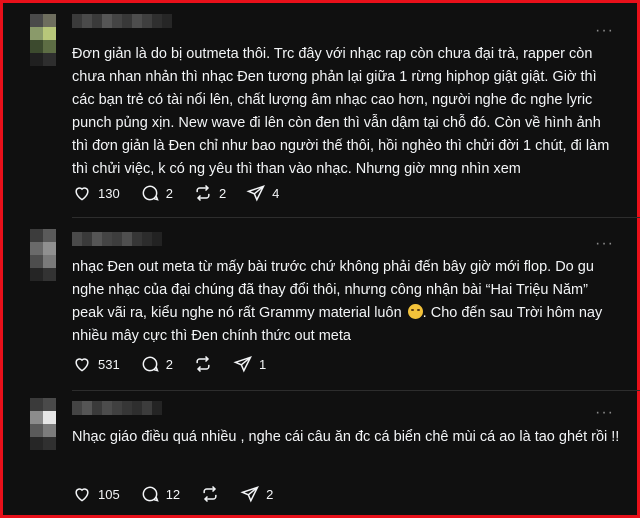 Image resolution: width=640 pixels, height=518 pixels. Describe the element at coordinates (96, 364) in the screenshot. I see `like-button: 531` at that location.